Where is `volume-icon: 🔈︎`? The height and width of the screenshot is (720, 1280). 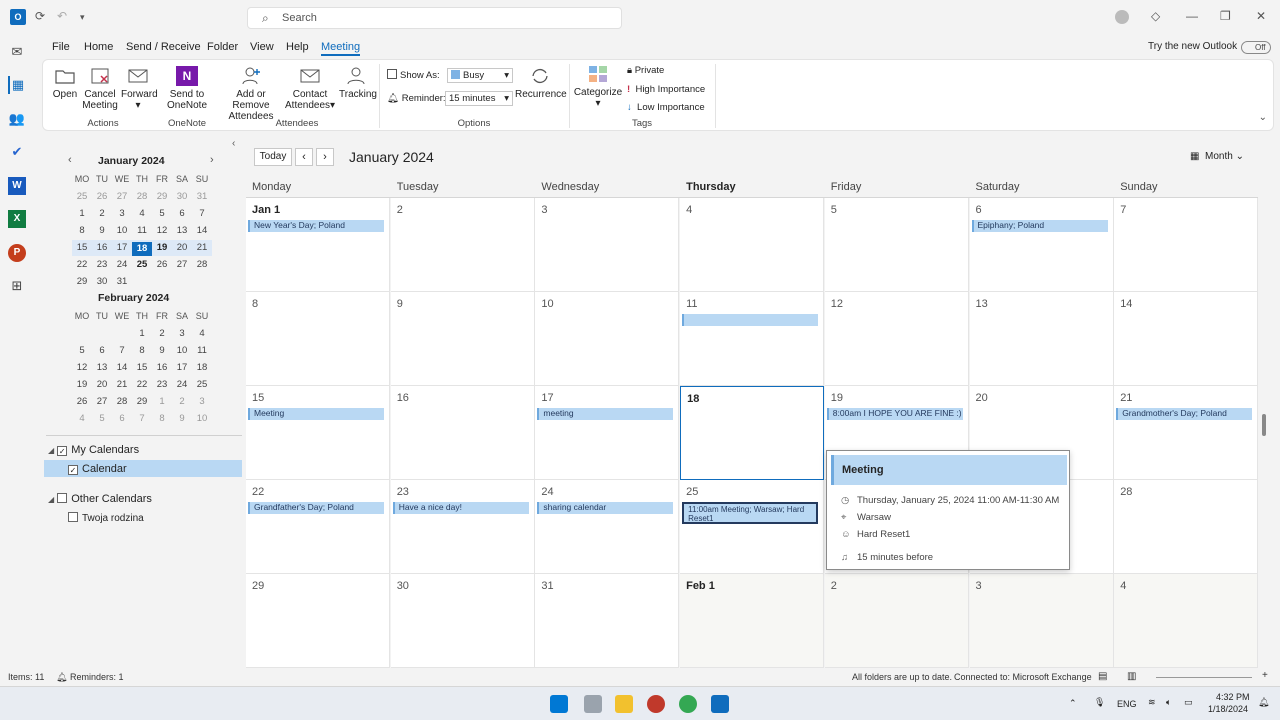
volume-icon: 🔈︎ is located at coordinates (1168, 702).